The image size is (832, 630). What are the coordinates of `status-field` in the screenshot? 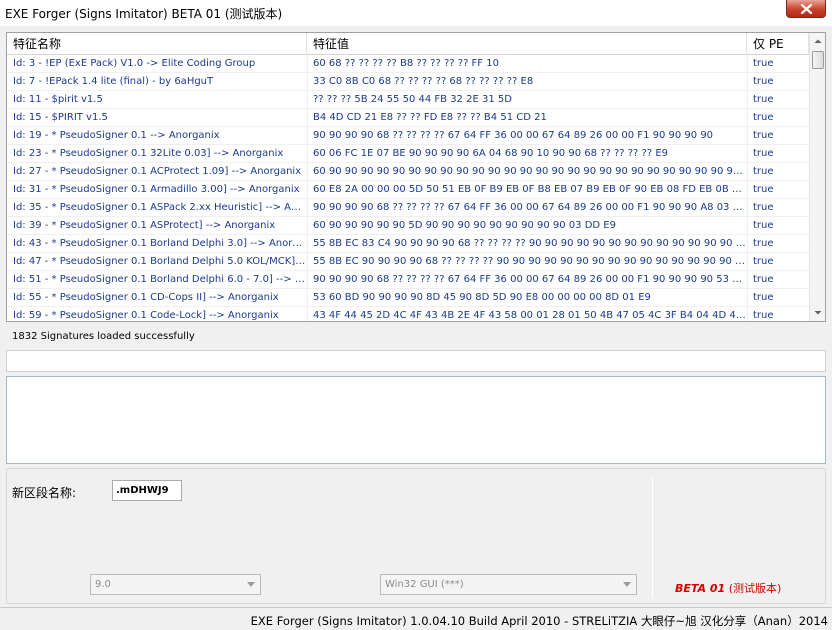 It's located at (416, 361).